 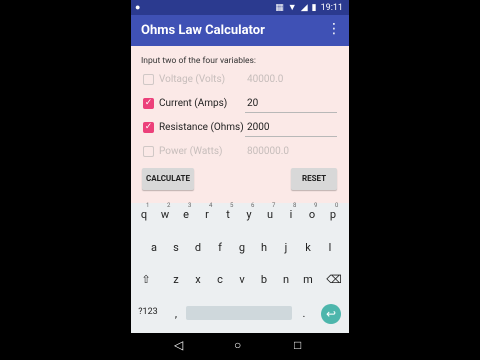 I want to click on calculate-button: CALCULATE, so click(x=168, y=179).